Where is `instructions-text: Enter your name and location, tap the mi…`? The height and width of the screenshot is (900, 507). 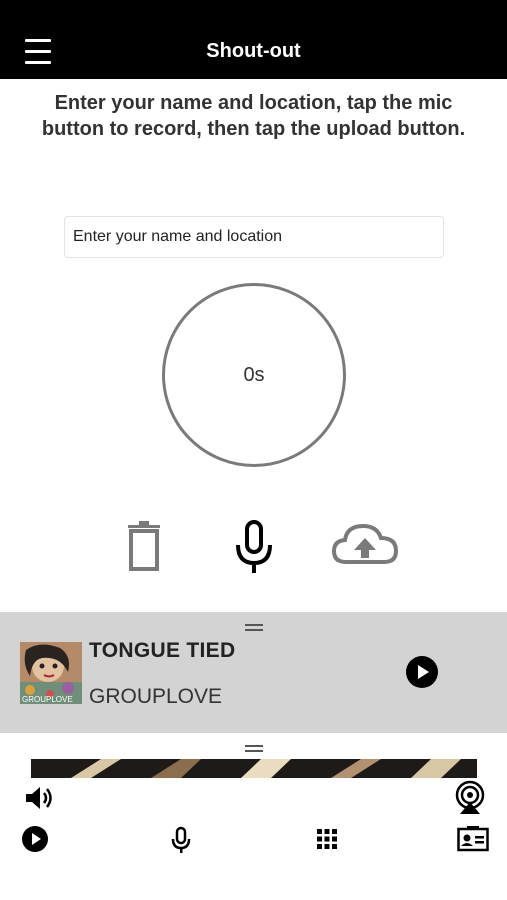 instructions-text: Enter your name and location, tap the mi… is located at coordinates (253, 116).